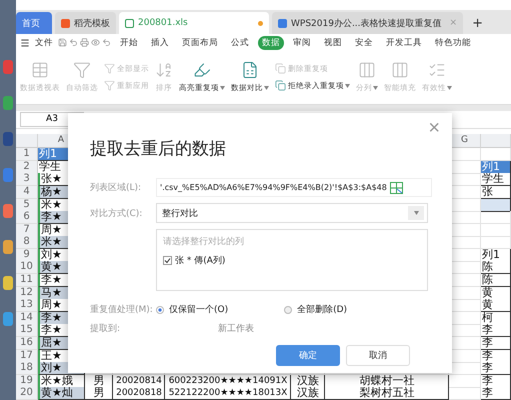 Image resolution: width=511 pixels, height=400 pixels. What do you see at coordinates (34, 23) in the screenshot?
I see `document-tab: 首页` at bounding box center [34, 23].